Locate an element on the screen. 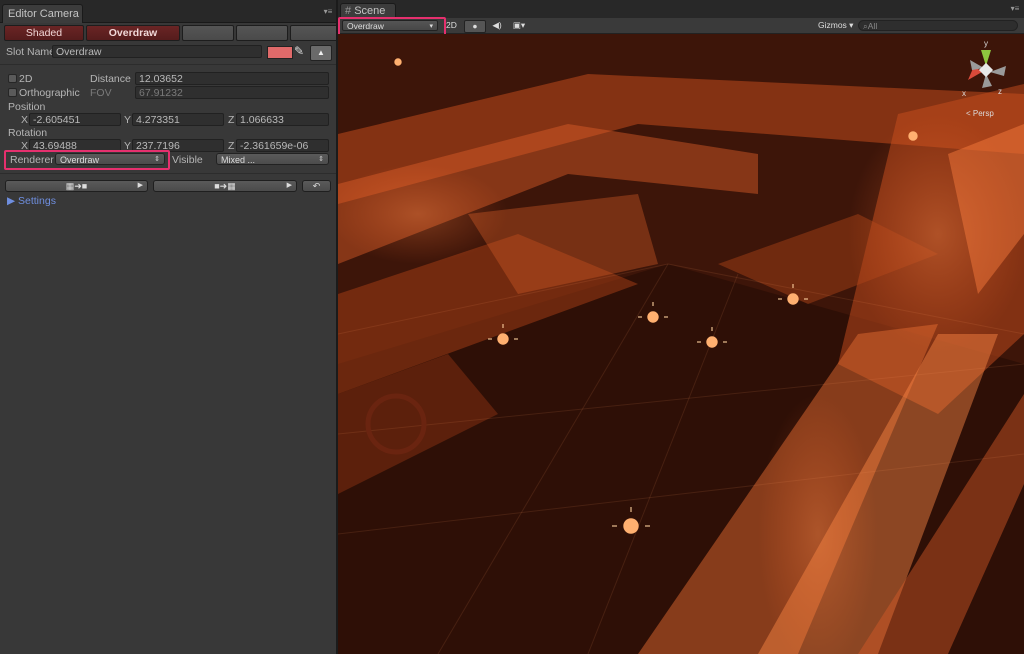 This screenshot has height=654, width=1024. gizmo-x-label: x is located at coordinates (964, 93).